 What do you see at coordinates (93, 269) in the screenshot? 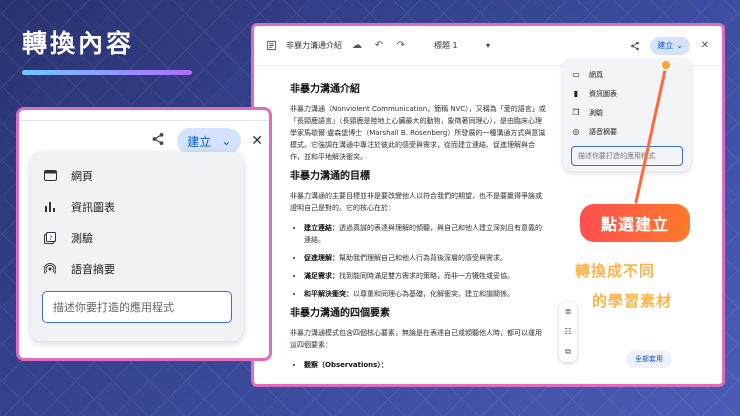
I see `menu-item-label: 語音摘要` at bounding box center [93, 269].